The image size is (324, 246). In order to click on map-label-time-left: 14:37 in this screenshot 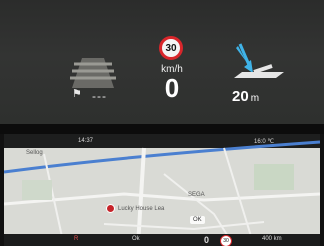, I will do `click(86, 141)`.